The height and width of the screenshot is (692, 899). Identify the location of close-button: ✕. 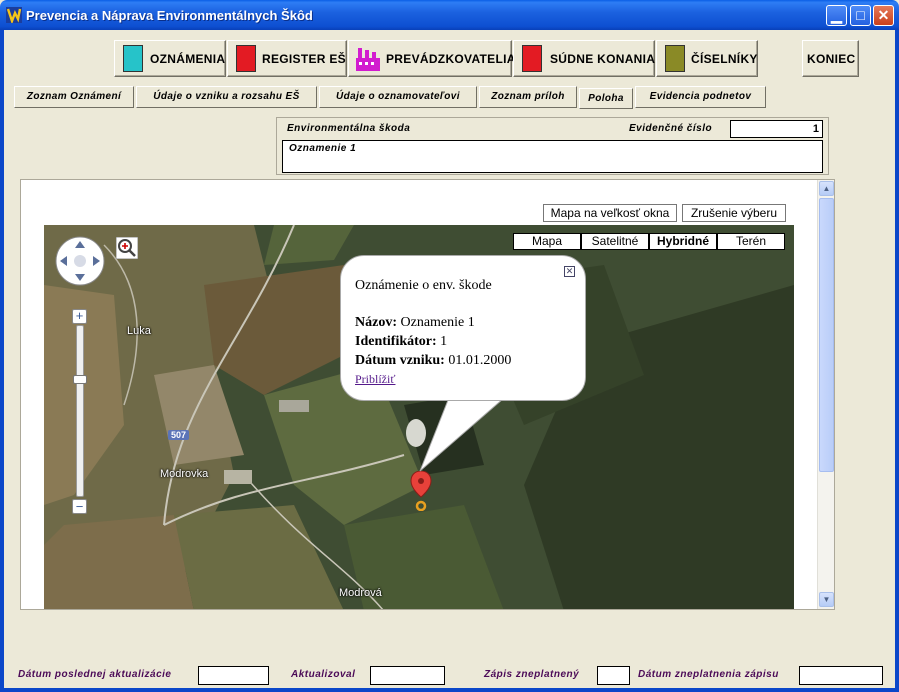
(883, 15).